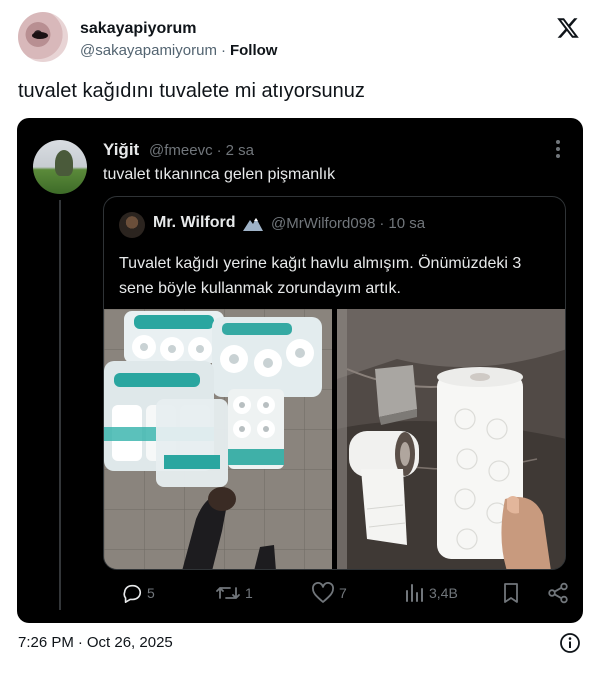 This screenshot has height=673, width=600. Describe the element at coordinates (181, 150) in the screenshot. I see `handle: @fmeevc` at that location.